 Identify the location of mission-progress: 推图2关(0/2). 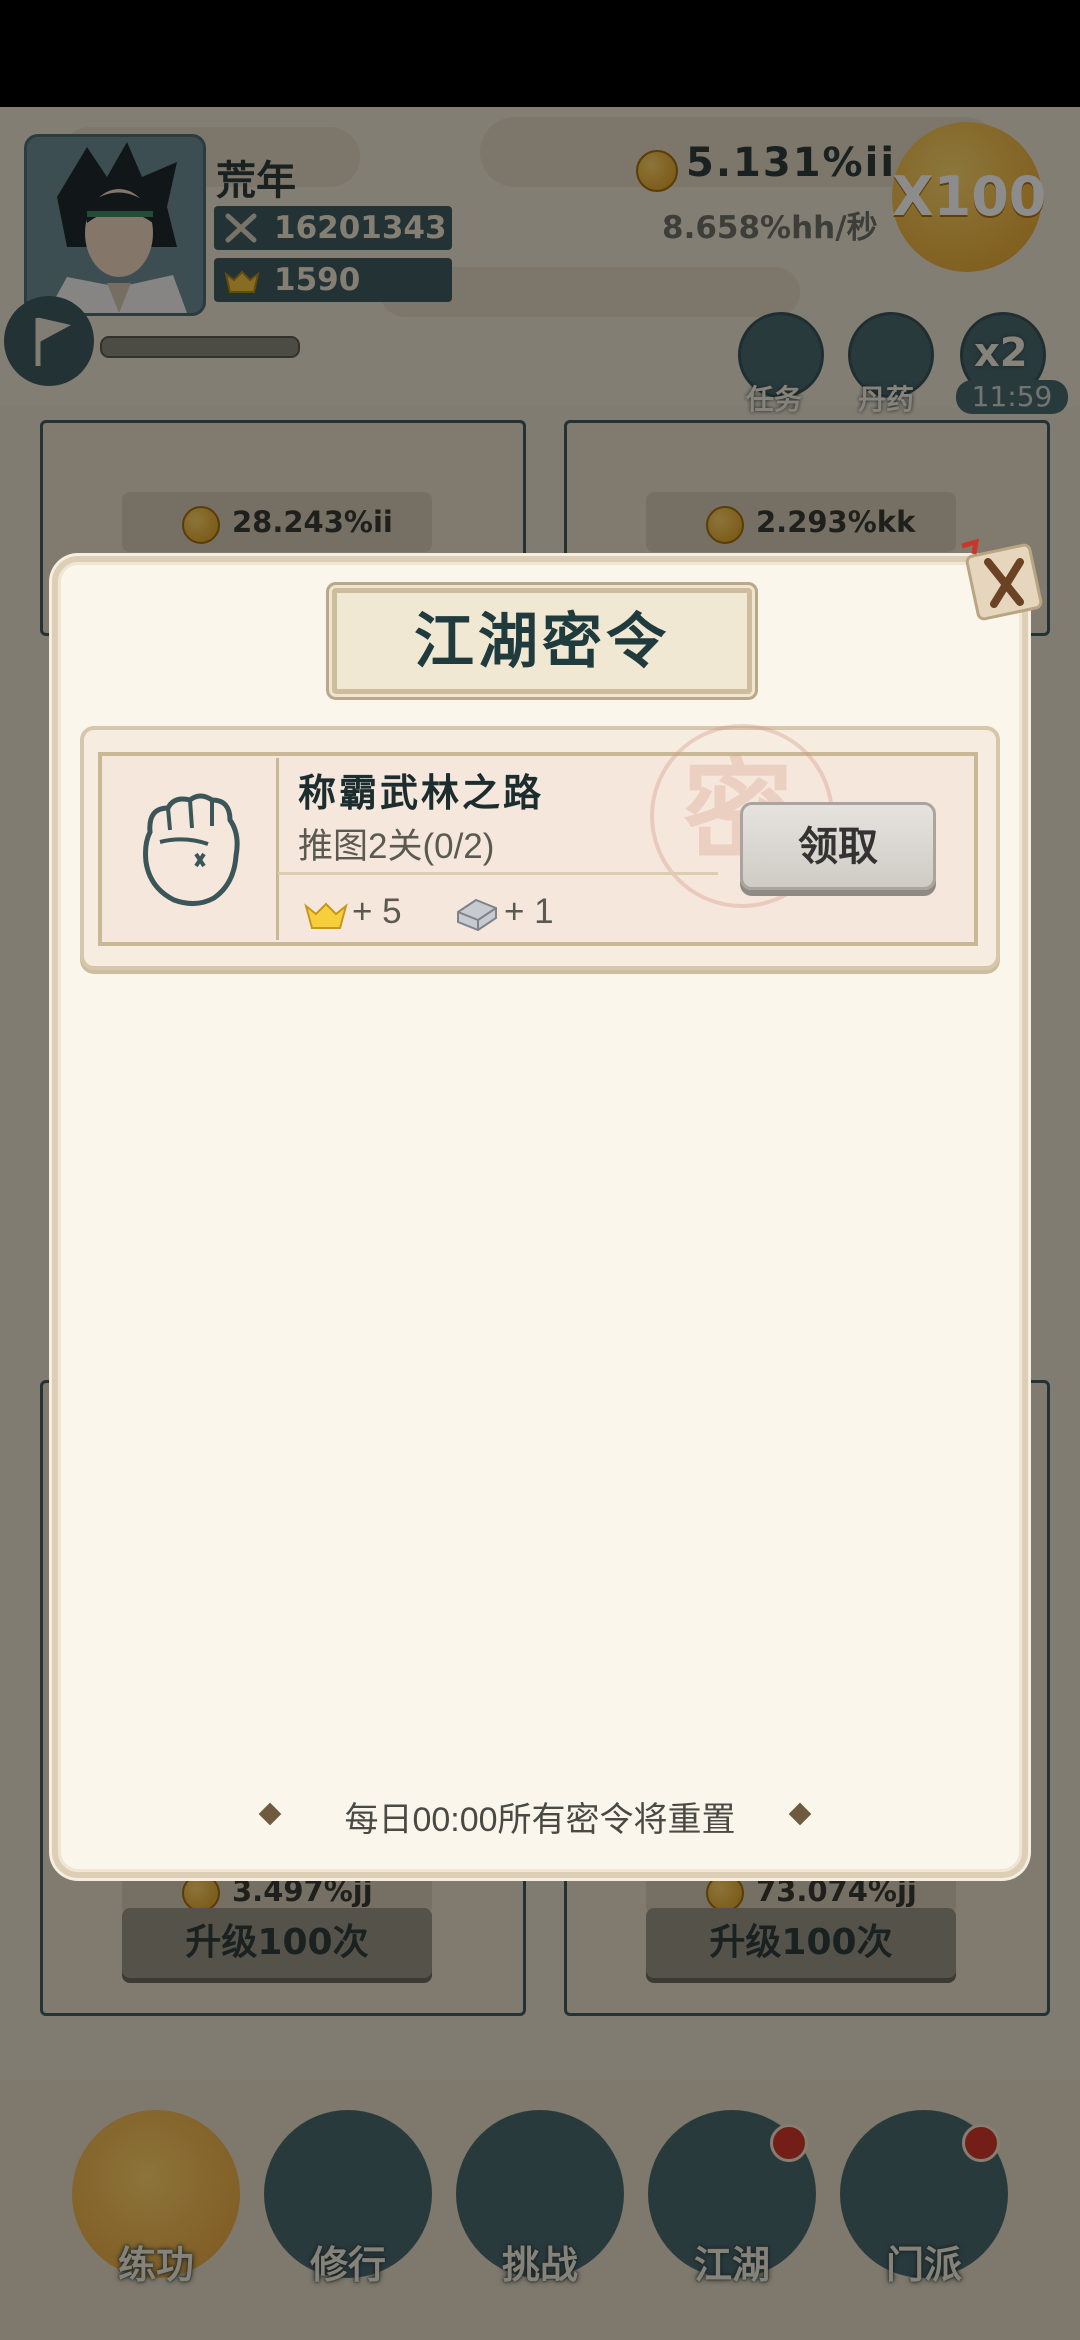
(396, 846).